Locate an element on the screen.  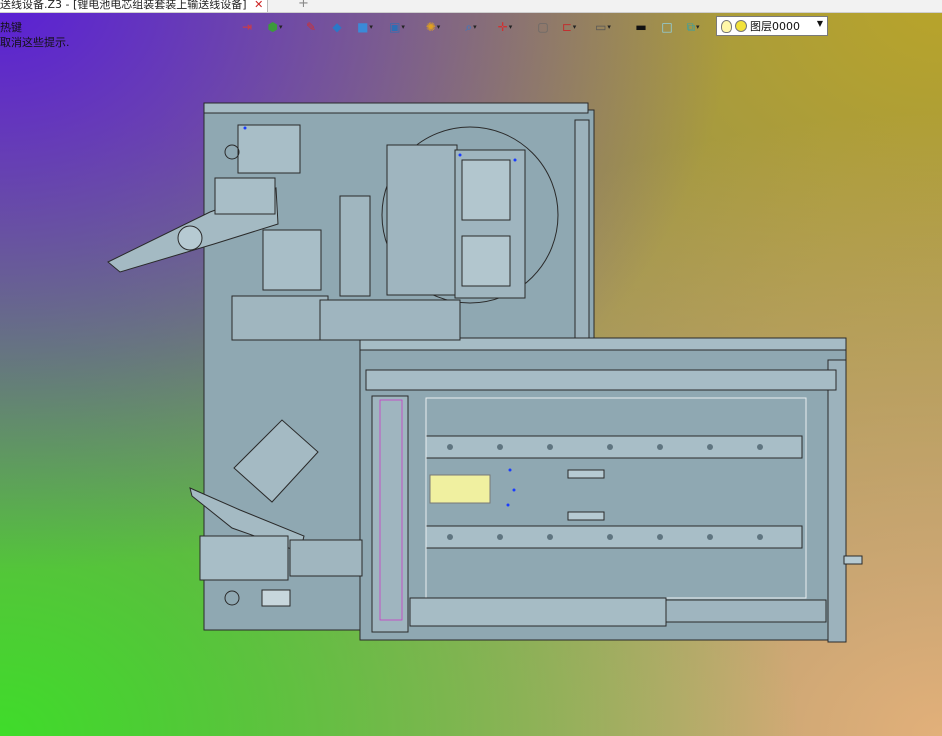
layer-stack-button: ⧉ ▾ is located at coordinates (693, 27).